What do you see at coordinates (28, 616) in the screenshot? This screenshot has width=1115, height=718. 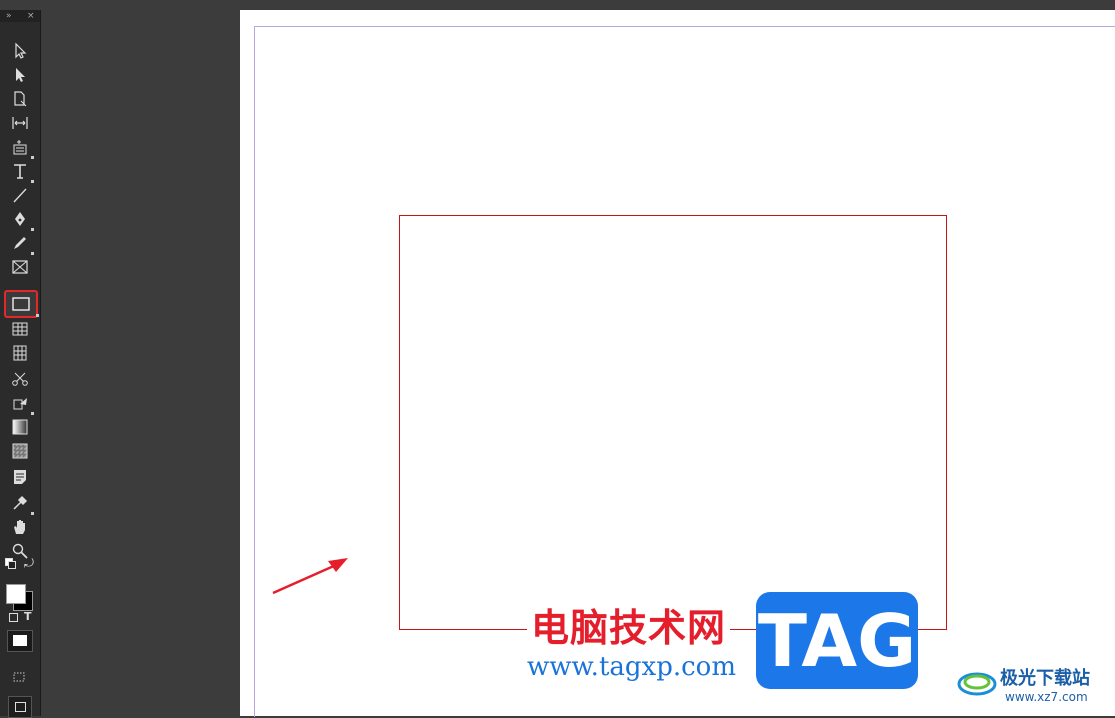 I see `formatting-text-icon: T` at bounding box center [28, 616].